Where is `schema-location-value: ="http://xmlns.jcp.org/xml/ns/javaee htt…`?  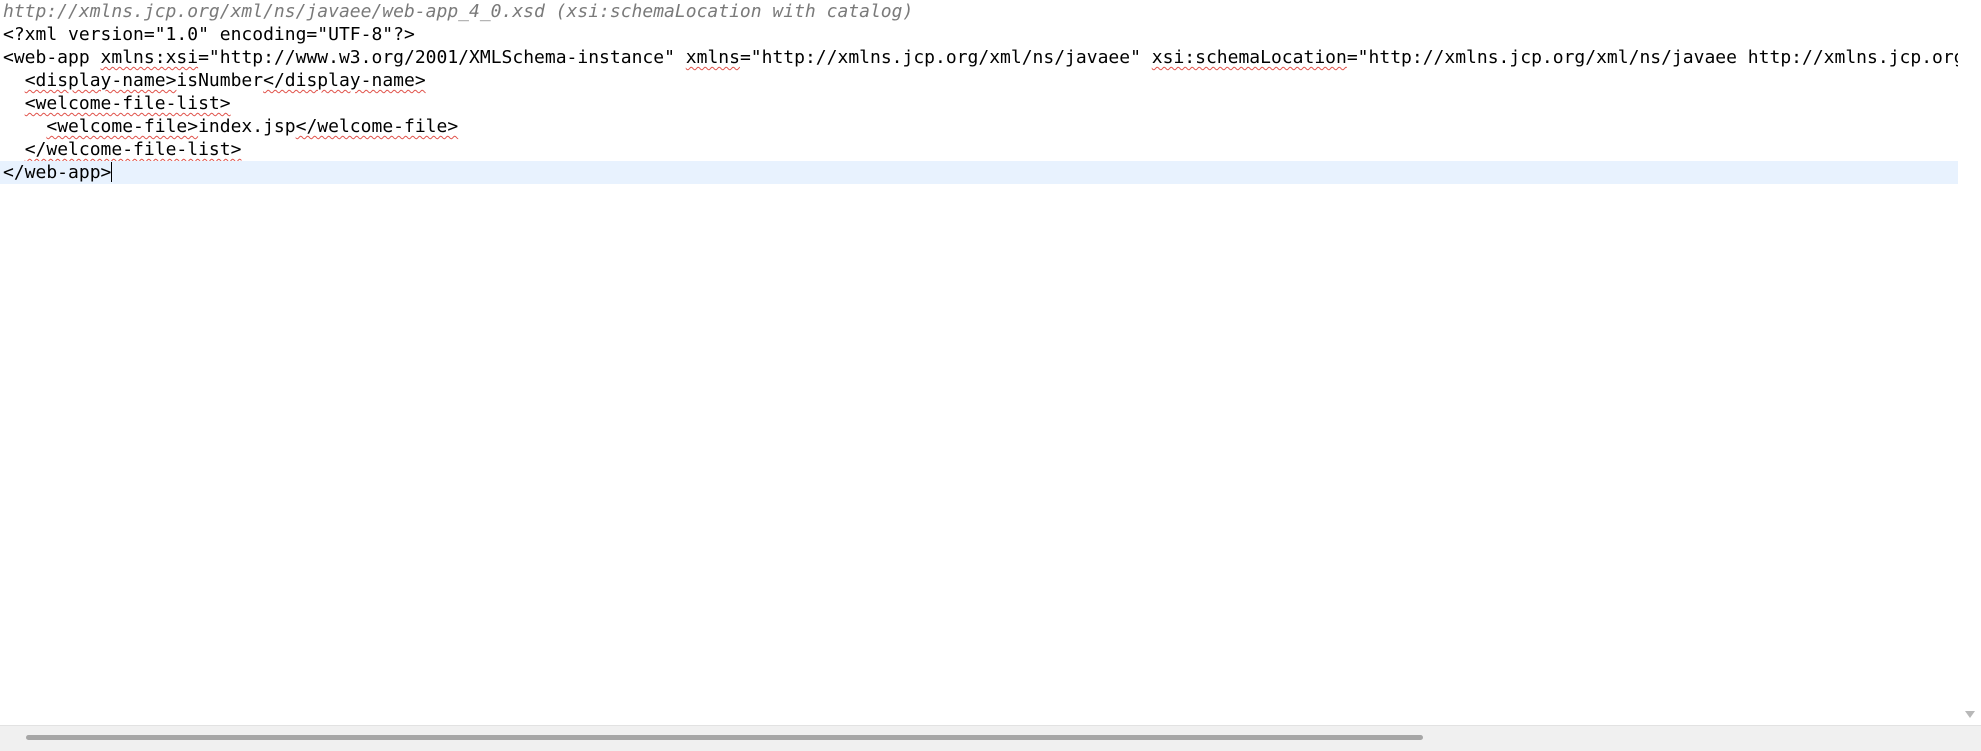 schema-location-value: ="http://xmlns.jcp.org/xml/ns/javaee htt… is located at coordinates (1652, 57).